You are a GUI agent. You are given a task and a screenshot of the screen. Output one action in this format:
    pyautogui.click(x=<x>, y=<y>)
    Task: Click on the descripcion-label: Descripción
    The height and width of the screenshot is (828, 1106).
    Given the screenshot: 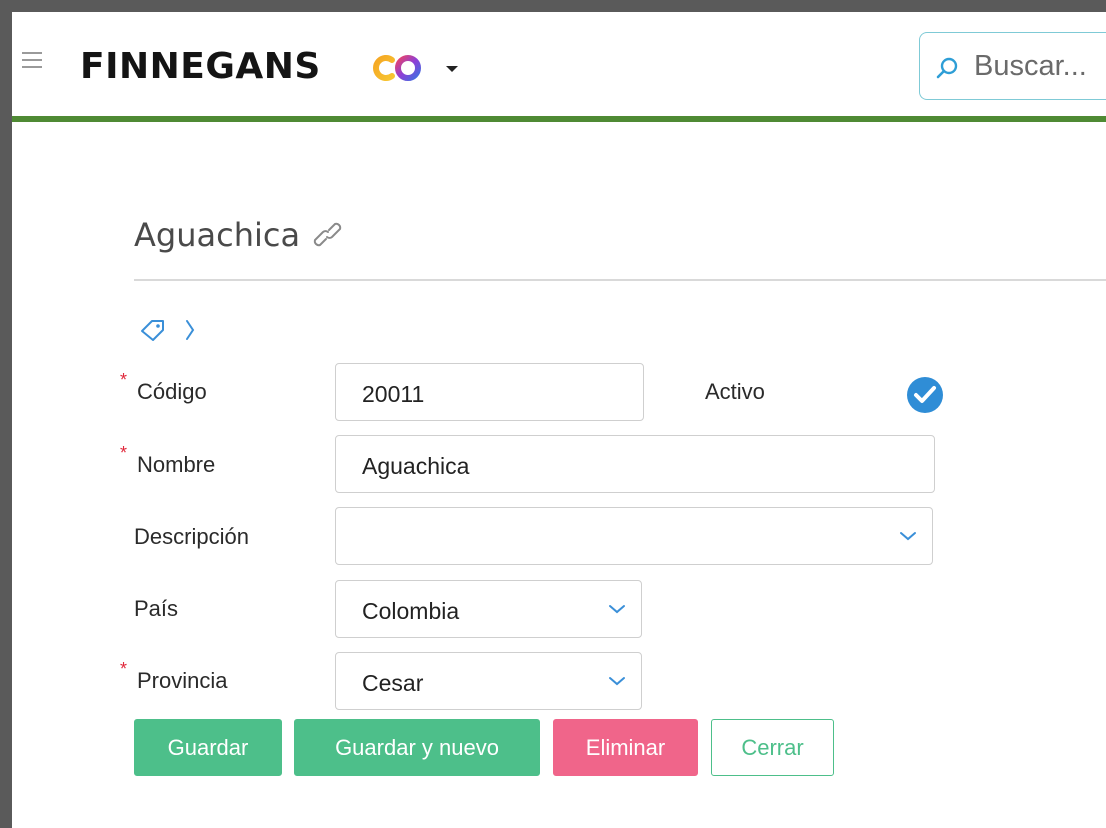 What is the action you would take?
    pyautogui.click(x=191, y=536)
    